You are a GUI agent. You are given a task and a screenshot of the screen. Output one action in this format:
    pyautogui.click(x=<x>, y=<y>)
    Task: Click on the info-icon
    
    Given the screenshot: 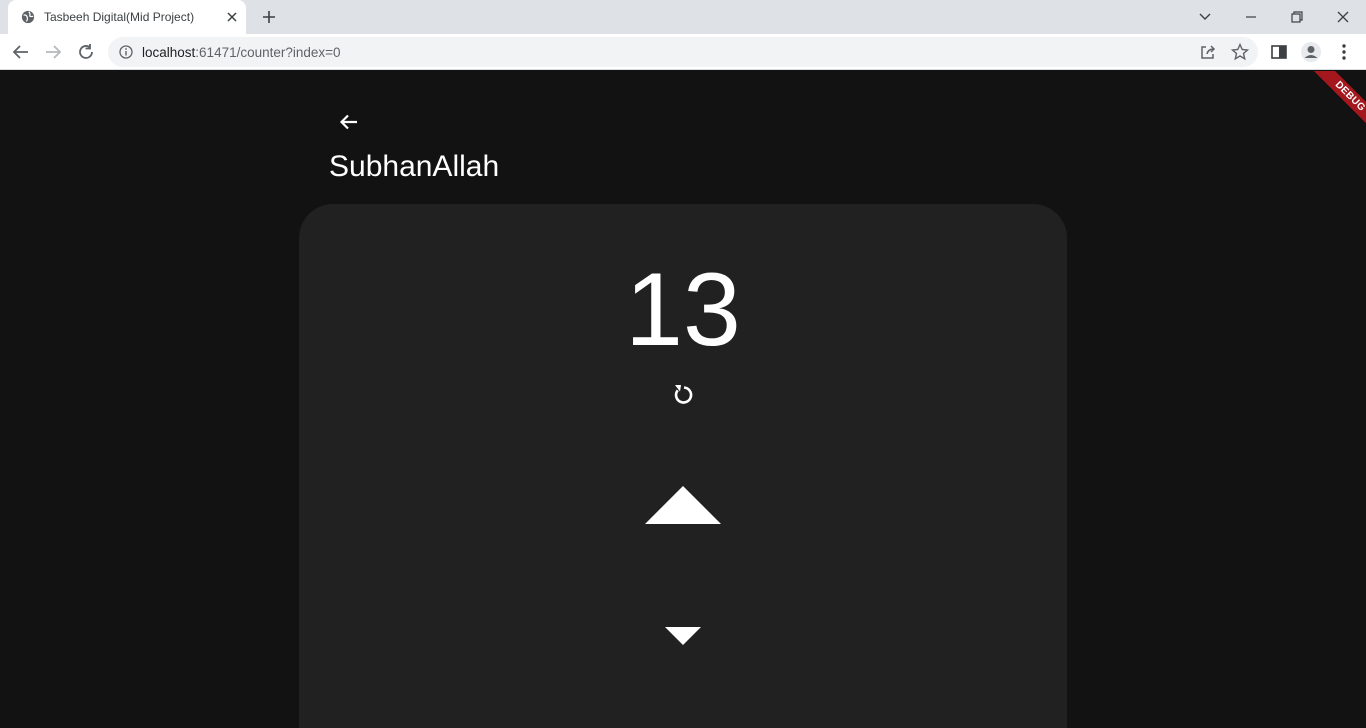 What is the action you would take?
    pyautogui.click(x=126, y=52)
    